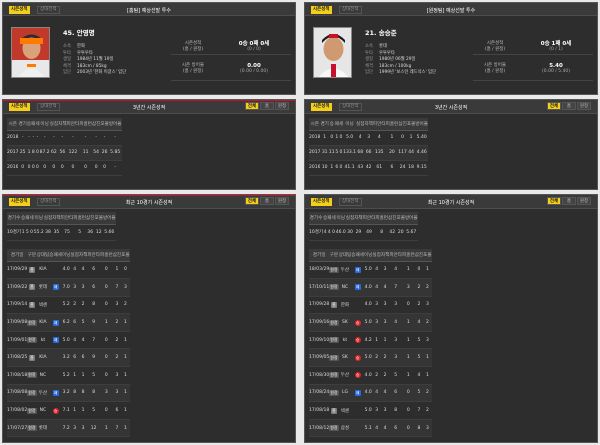  Describe the element at coordinates (319, 428) in the screenshot. I see `table-cell: 17/08/12` at that location.